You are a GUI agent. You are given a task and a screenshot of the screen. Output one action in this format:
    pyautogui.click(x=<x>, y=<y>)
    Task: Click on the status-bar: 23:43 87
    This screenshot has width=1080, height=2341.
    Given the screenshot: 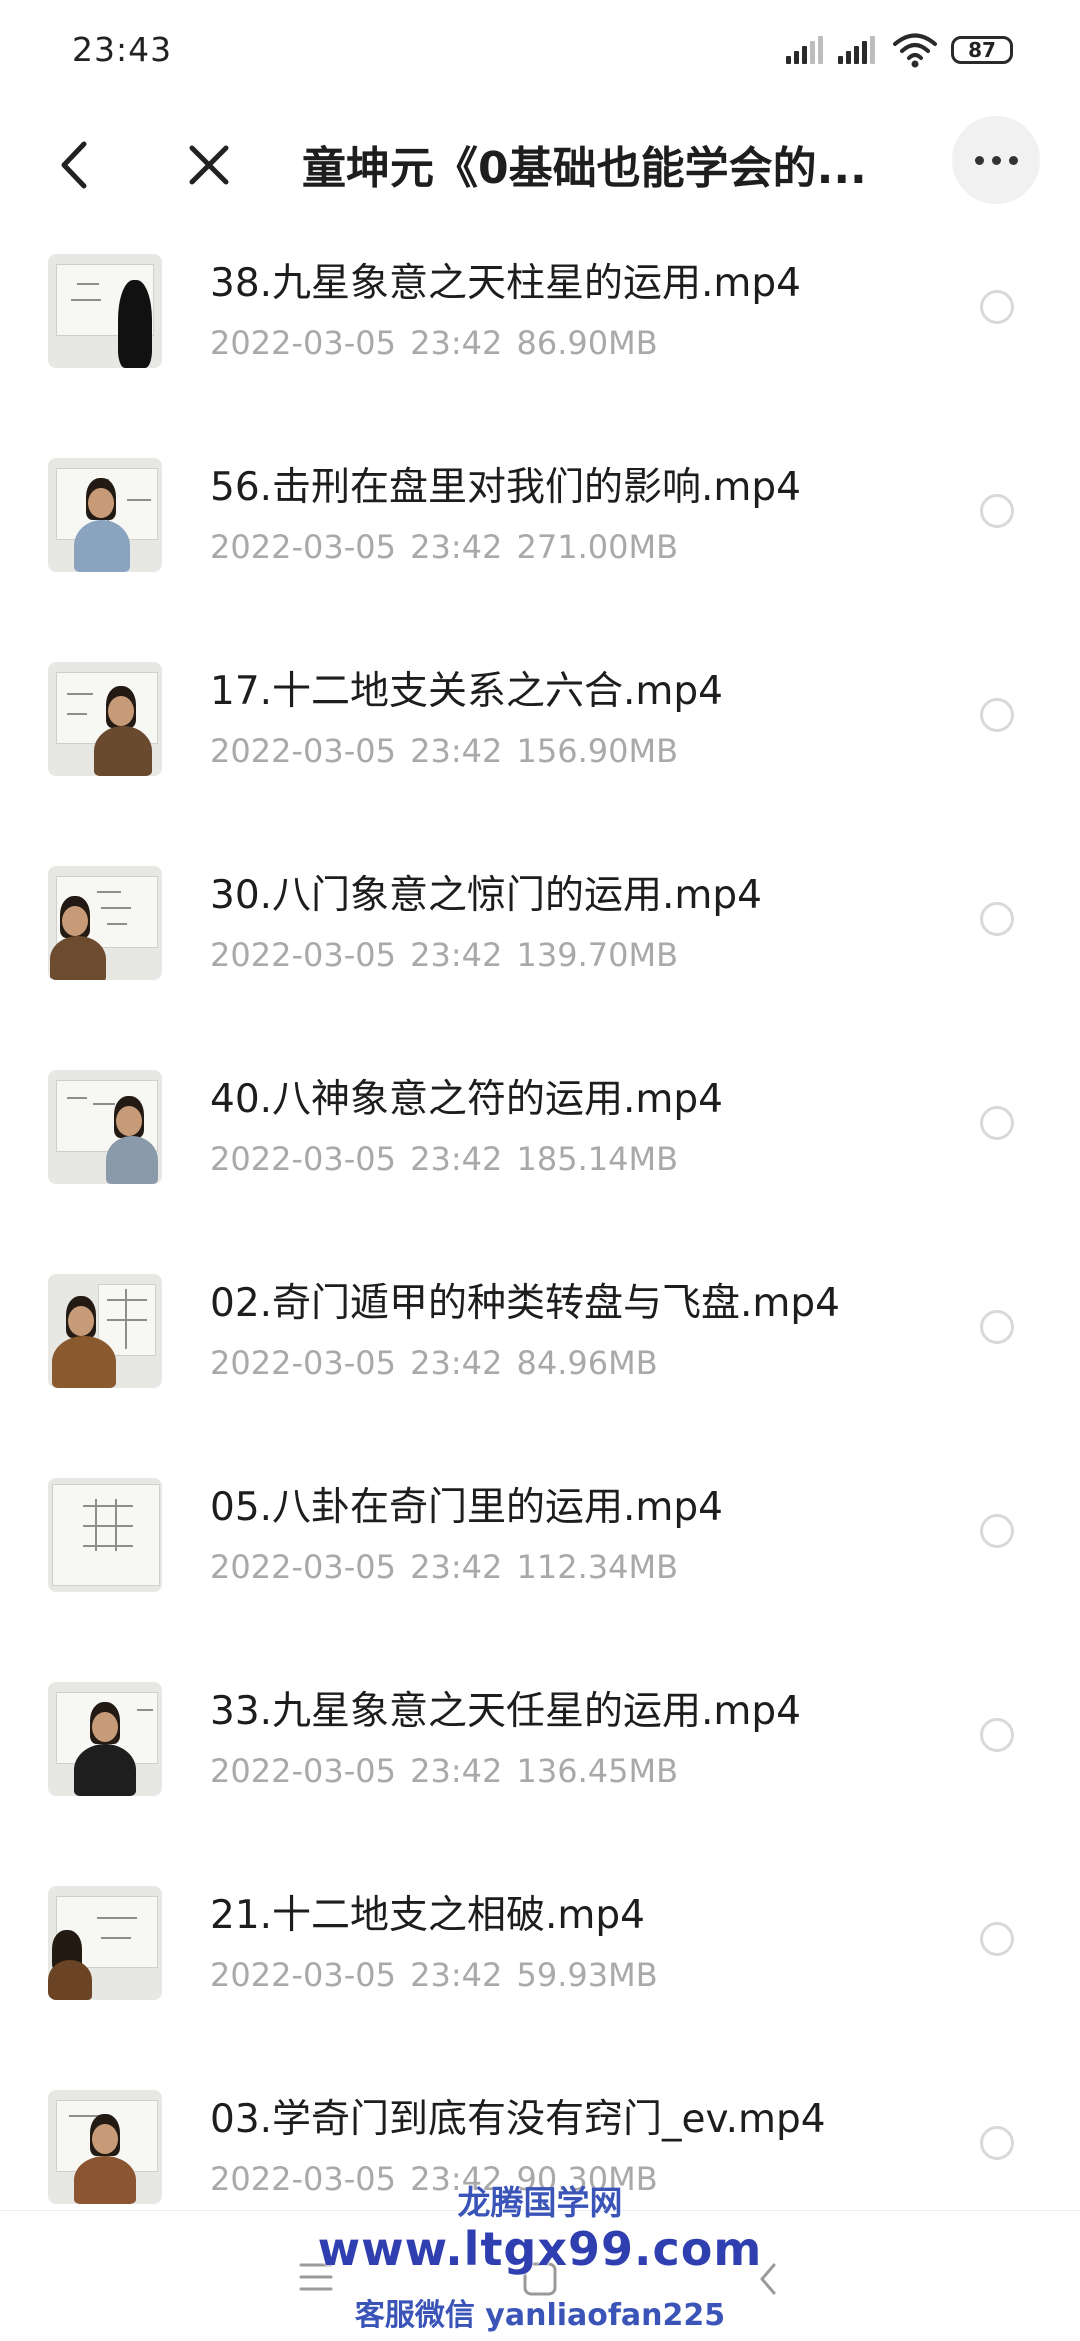 What is the action you would take?
    pyautogui.click(x=540, y=50)
    